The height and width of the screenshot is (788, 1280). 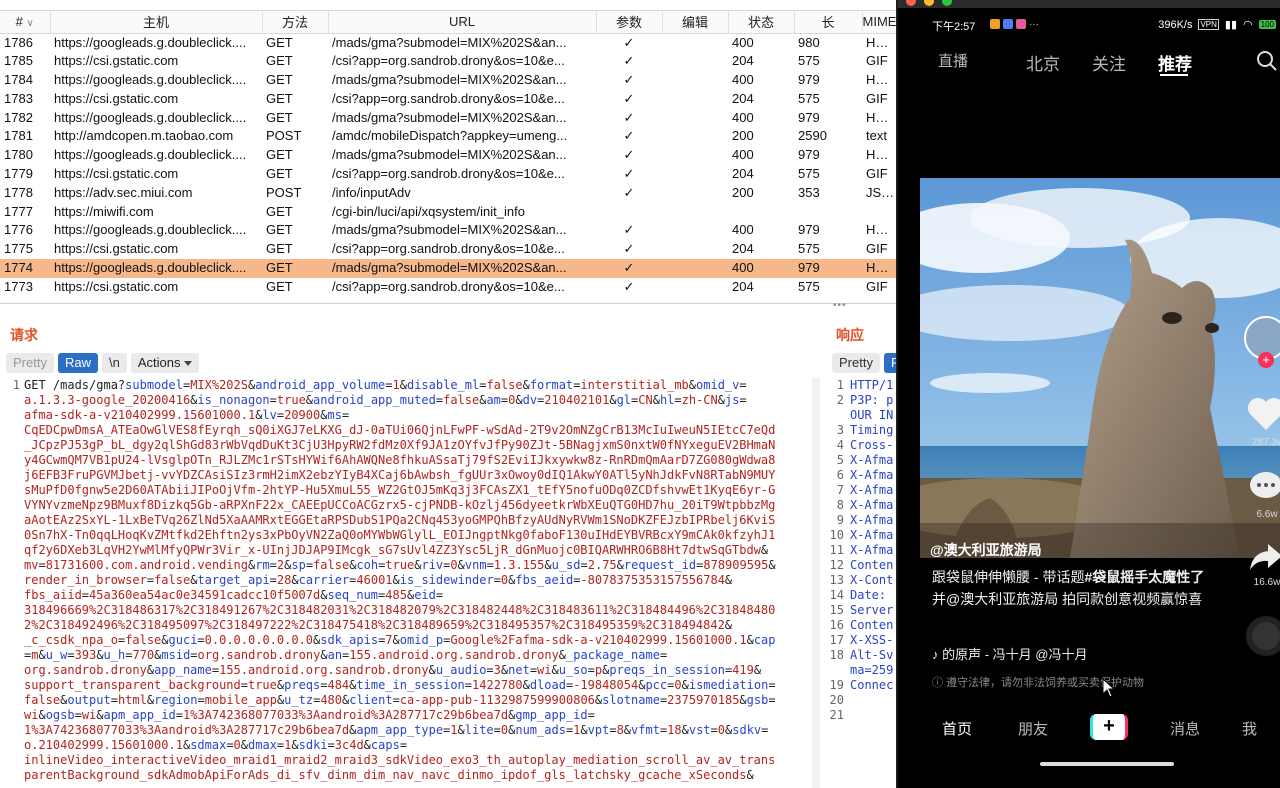 What do you see at coordinates (872, 610) in the screenshot?
I see `response-line-text: Server` at bounding box center [872, 610].